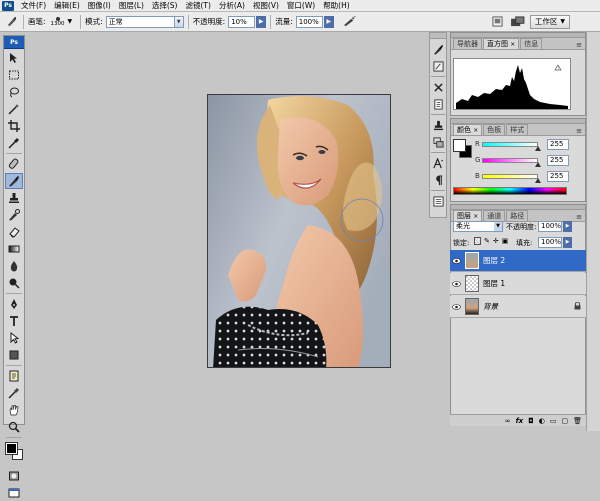 This screenshot has width=600, height=501. I want to click on dodge-tool-icon, so click(14, 283).